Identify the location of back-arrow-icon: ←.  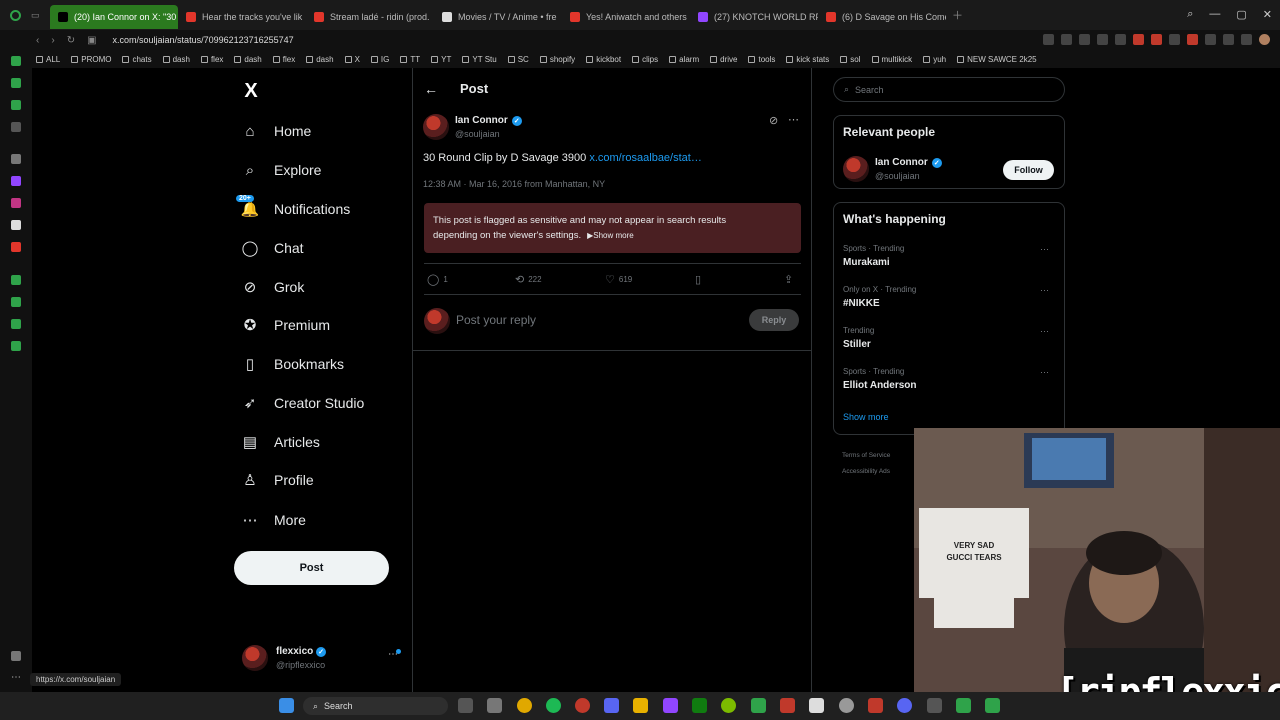
(431, 89).